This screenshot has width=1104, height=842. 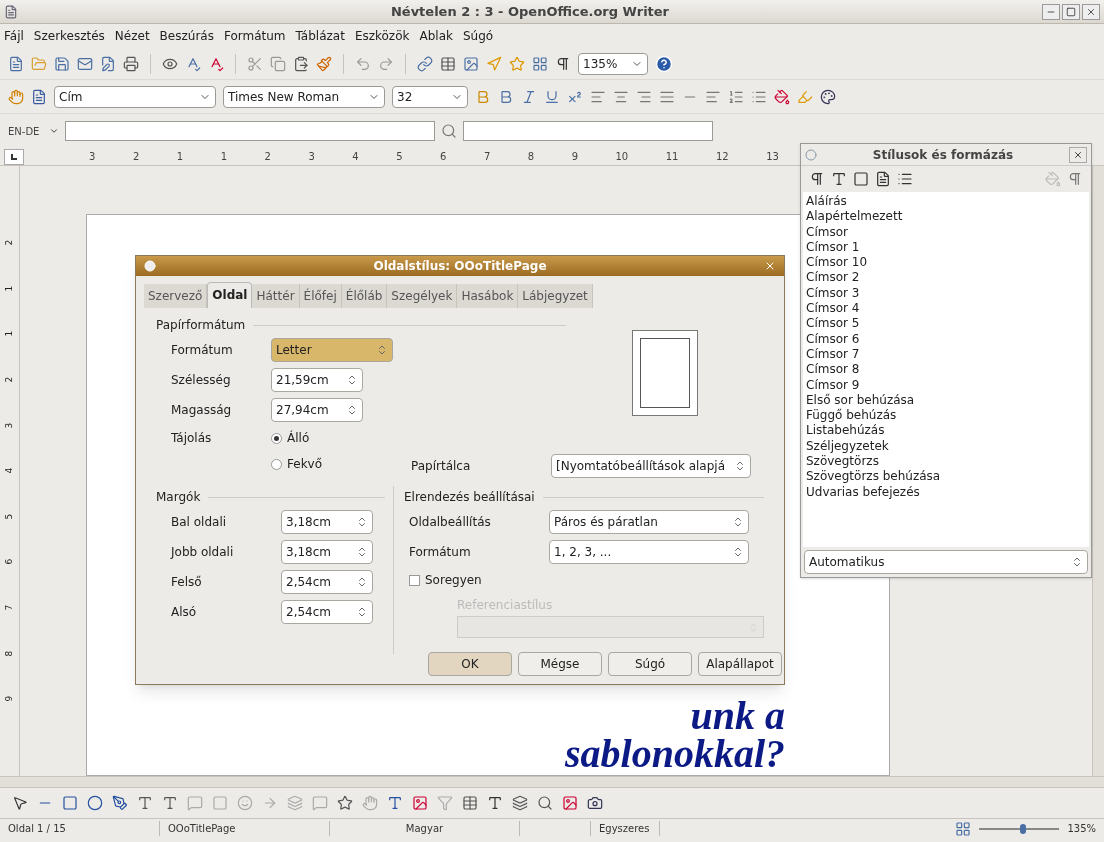 I want to click on image-icon, so click(x=471, y=63).